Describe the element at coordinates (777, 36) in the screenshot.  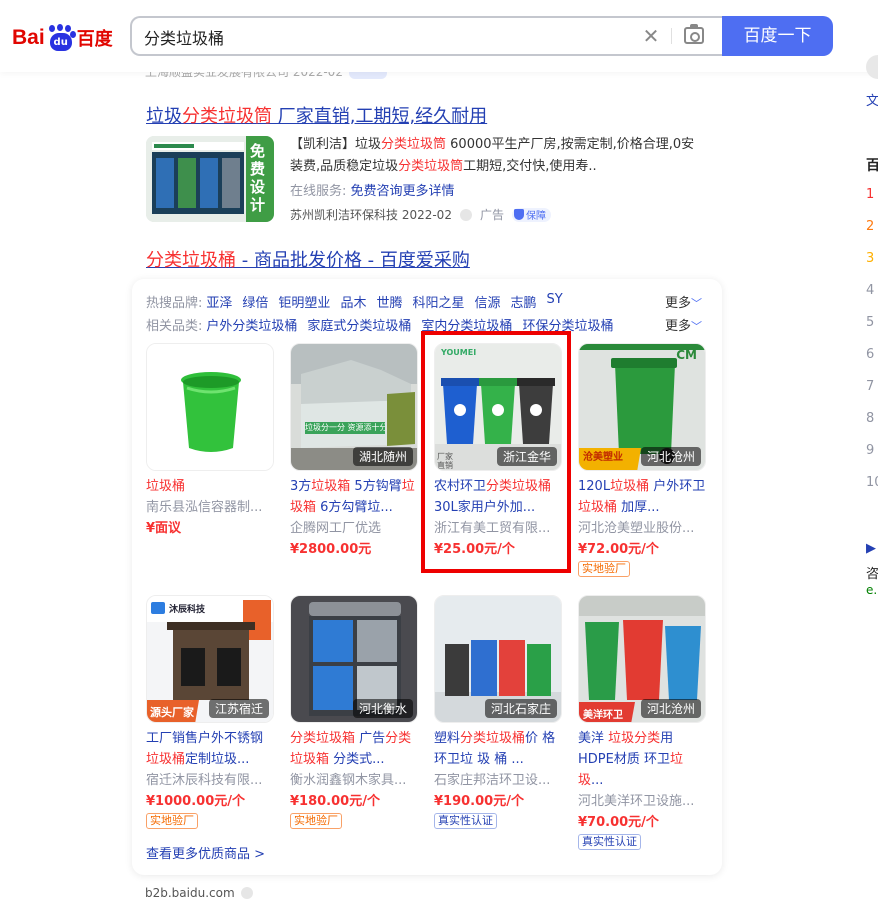
I see `search-button: 百度一下` at that location.